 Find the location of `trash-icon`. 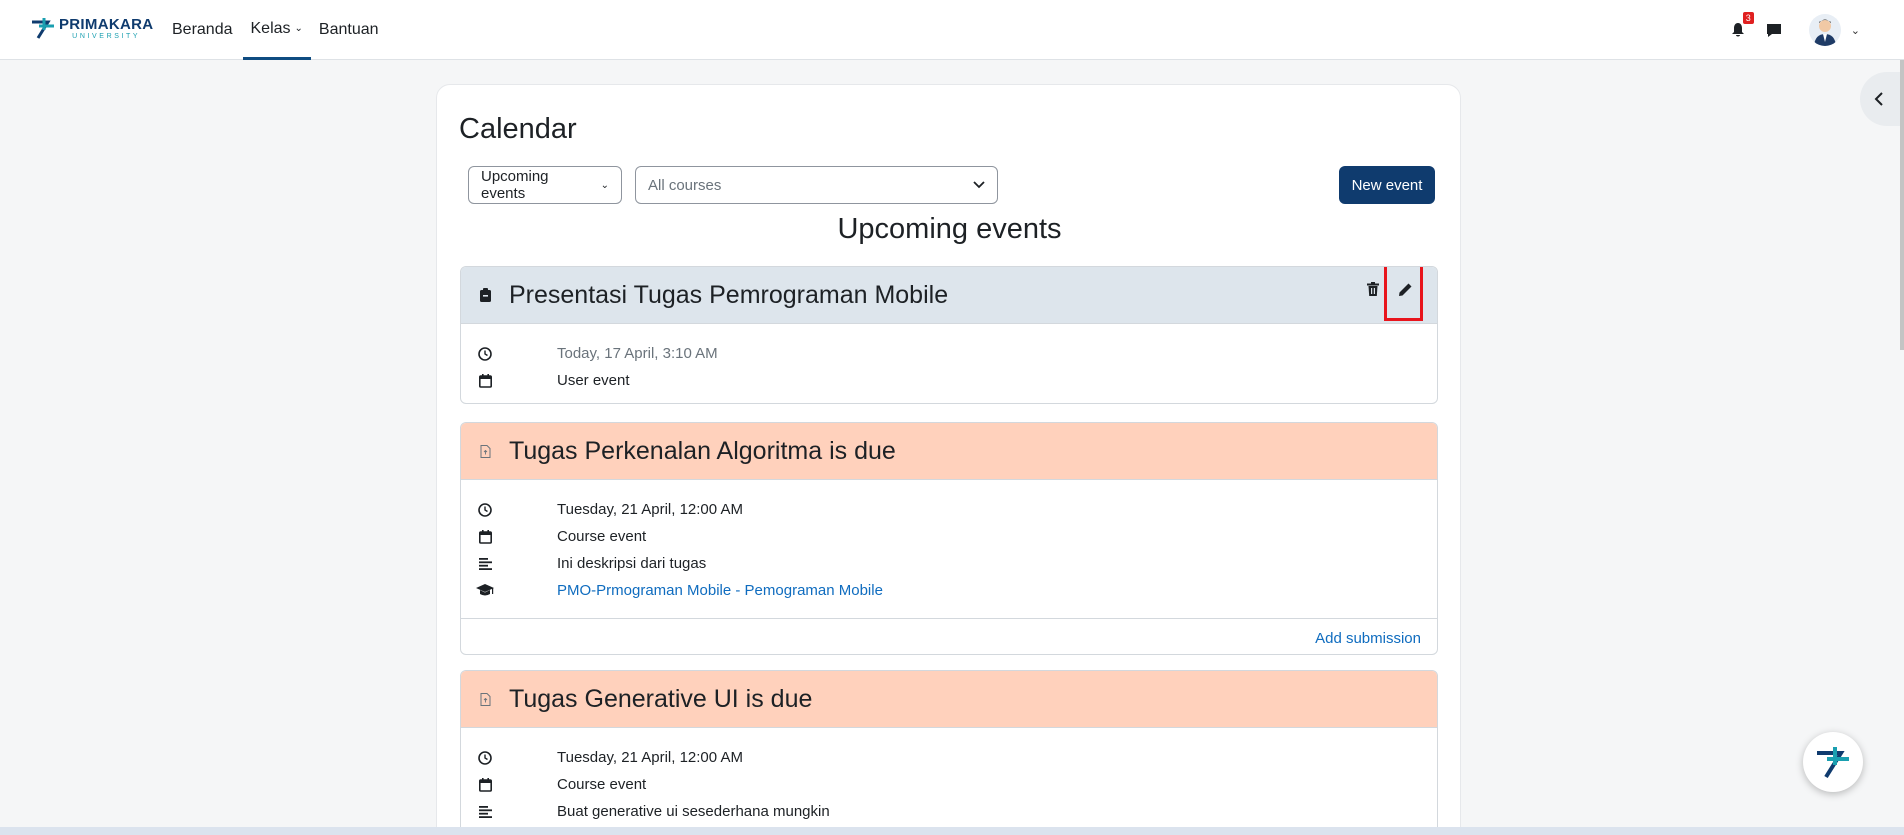

trash-icon is located at coordinates (1373, 289).